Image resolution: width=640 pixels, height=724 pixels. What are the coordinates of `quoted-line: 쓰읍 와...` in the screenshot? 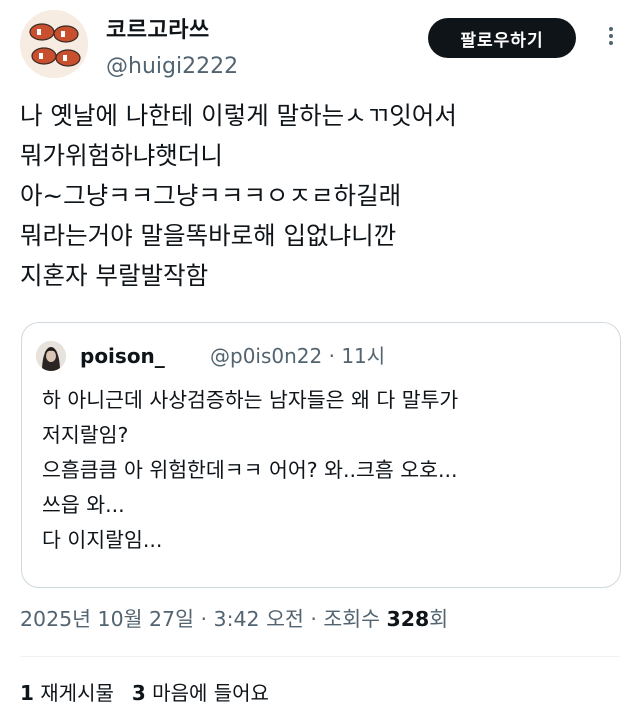 It's located at (83, 505).